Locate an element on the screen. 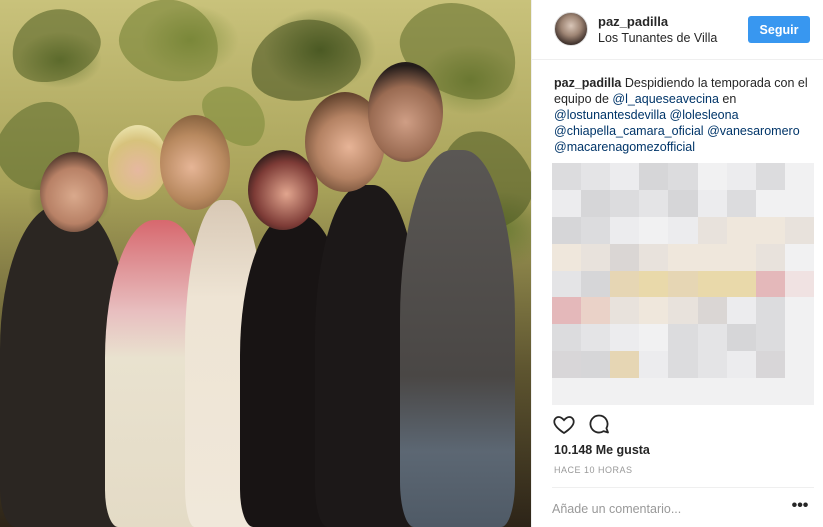 This screenshot has height=527, width=823. caption-tag: @vanesaromero is located at coordinates (753, 131).